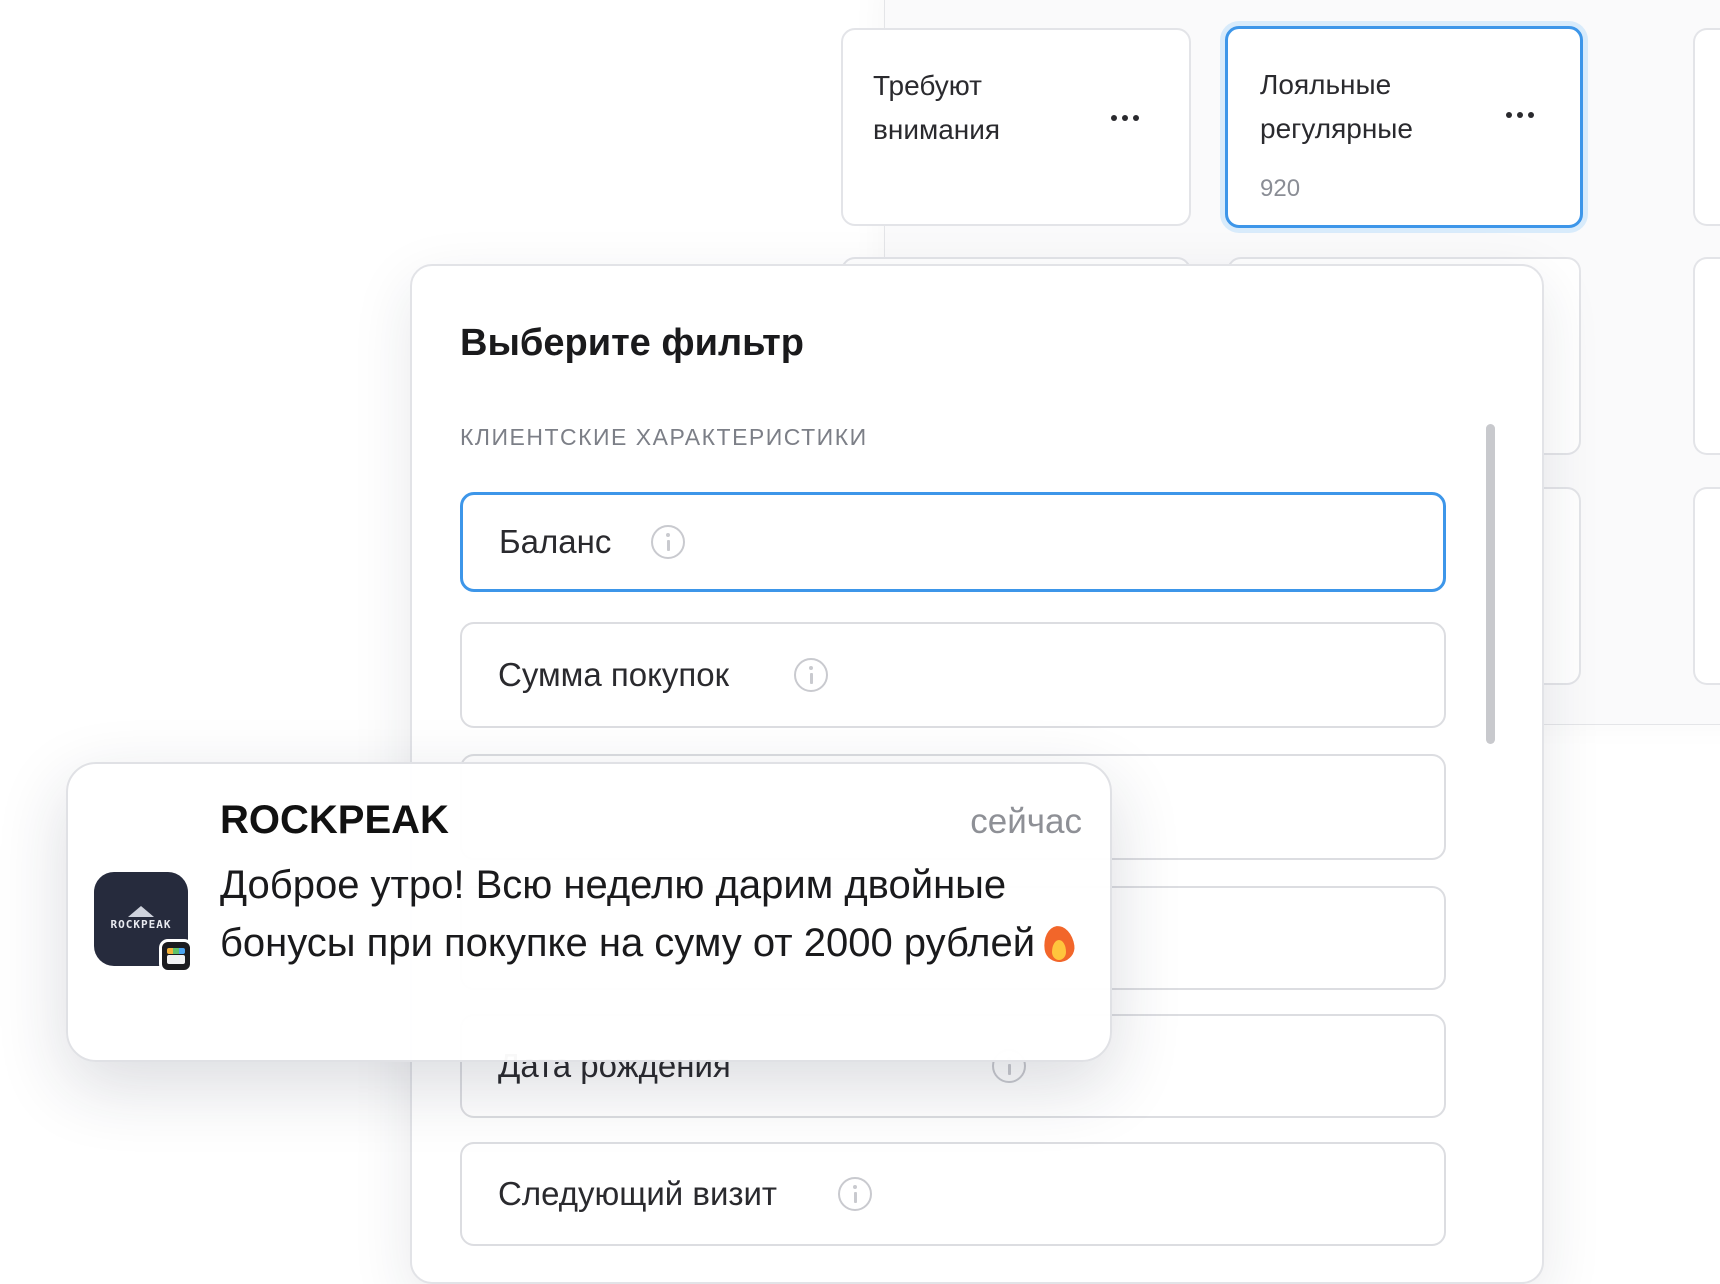 This screenshot has height=1284, width=1720. I want to click on segment-title: Лояльные регулярные, so click(1336, 106).